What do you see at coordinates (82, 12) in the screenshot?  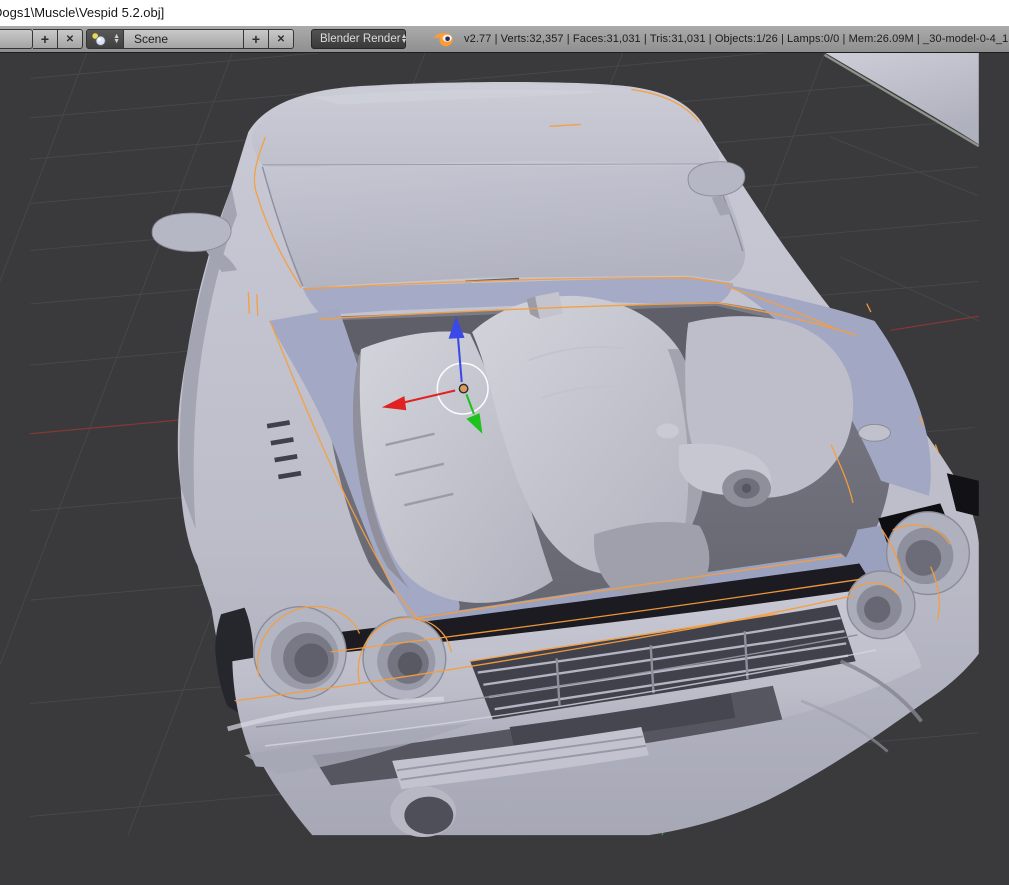 I see `window-title: Dogs1\Muscle\Vespid 5.2.obj]` at bounding box center [82, 12].